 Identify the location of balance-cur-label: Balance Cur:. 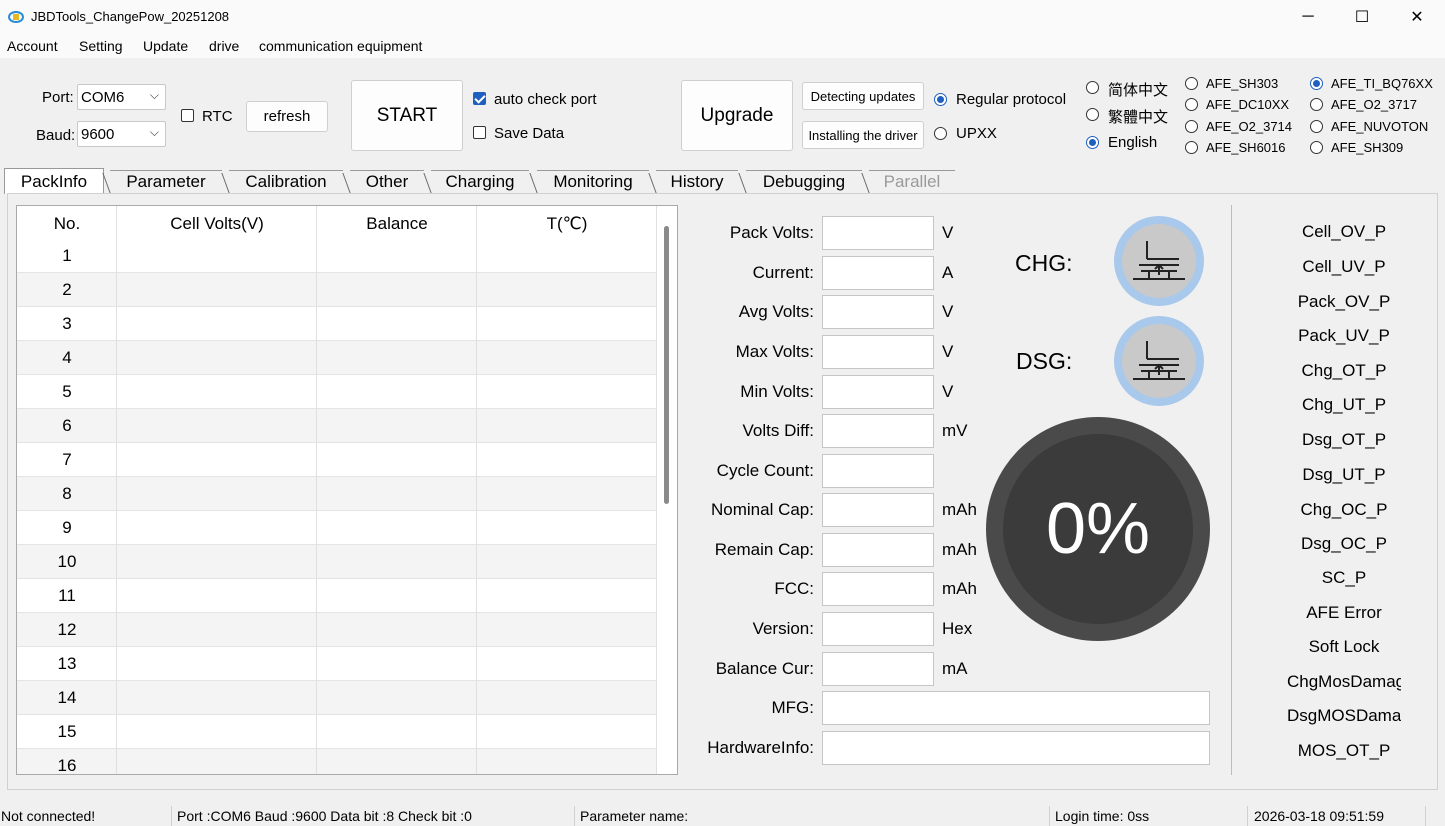
(764, 668).